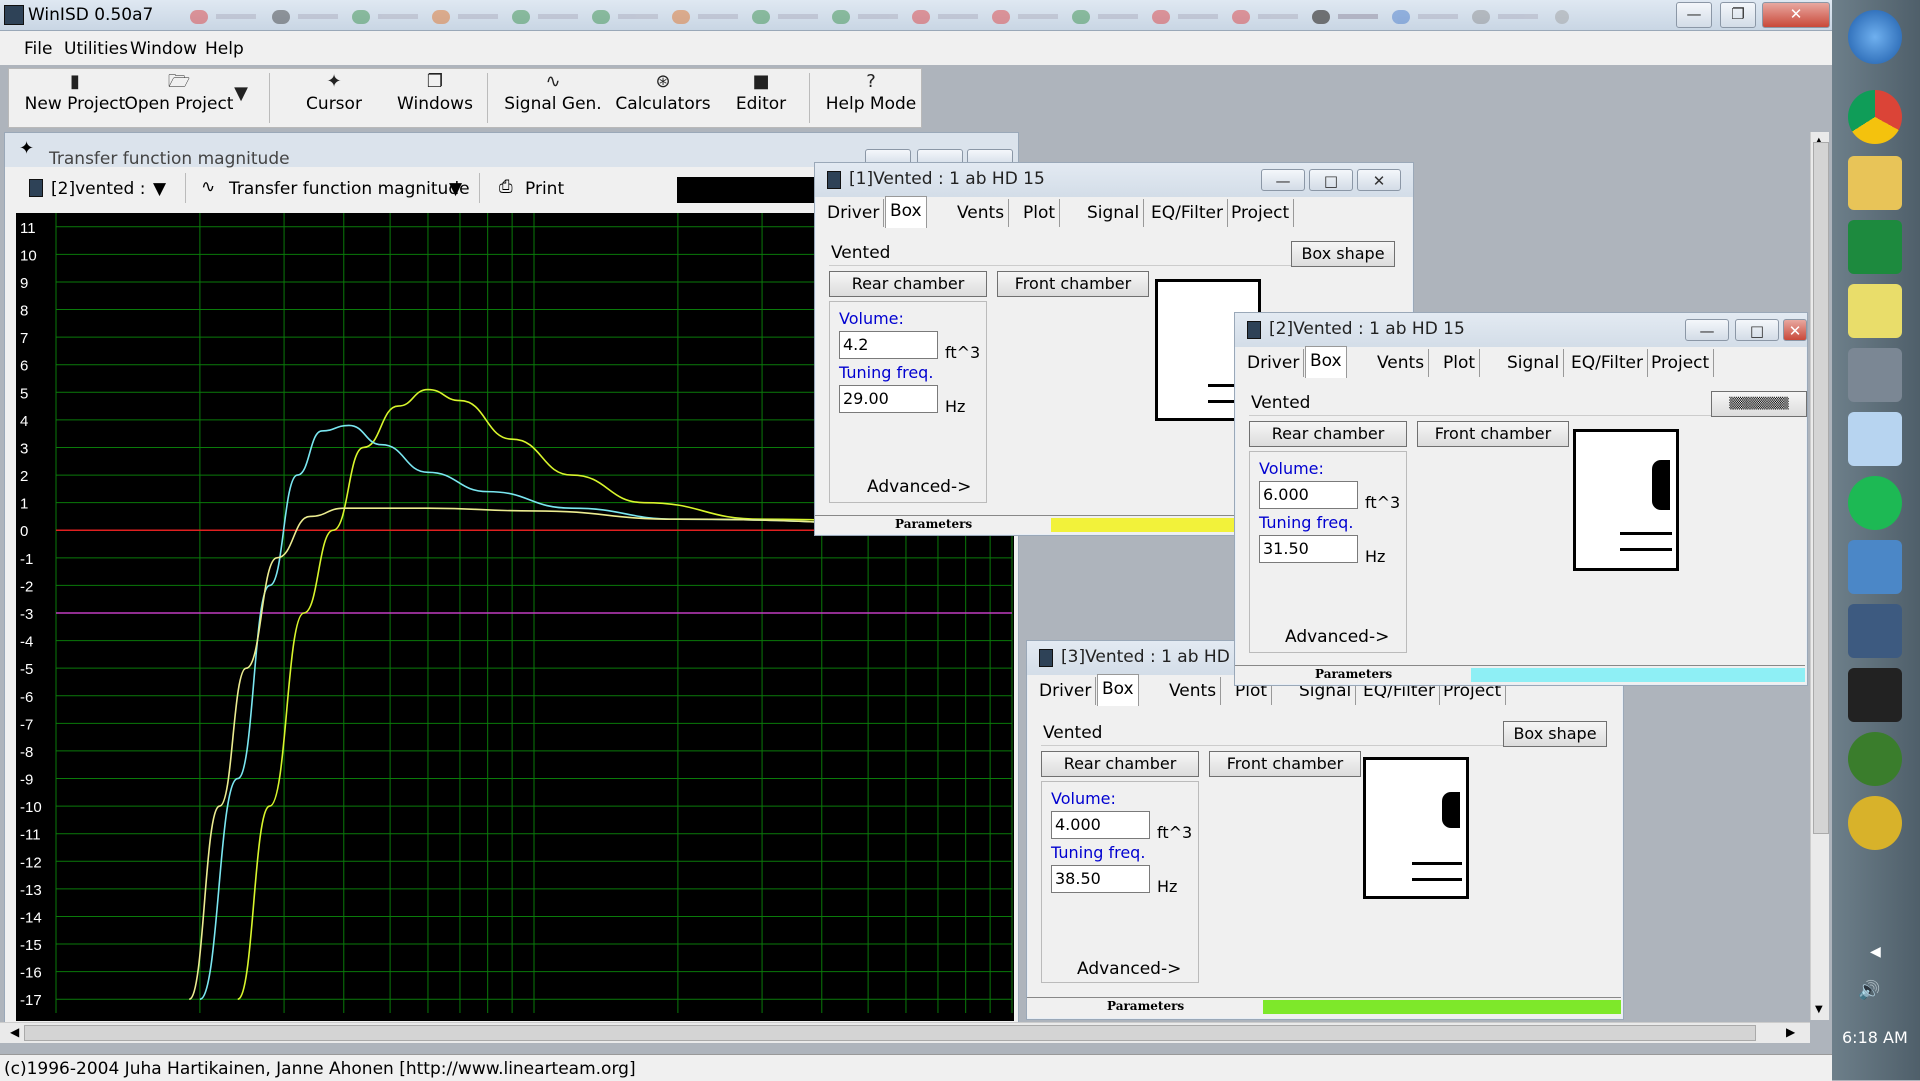 This screenshot has height=1081, width=1920. Describe the element at coordinates (1790, 1032) in the screenshot. I see `scroll-right-icon: ▶` at that location.